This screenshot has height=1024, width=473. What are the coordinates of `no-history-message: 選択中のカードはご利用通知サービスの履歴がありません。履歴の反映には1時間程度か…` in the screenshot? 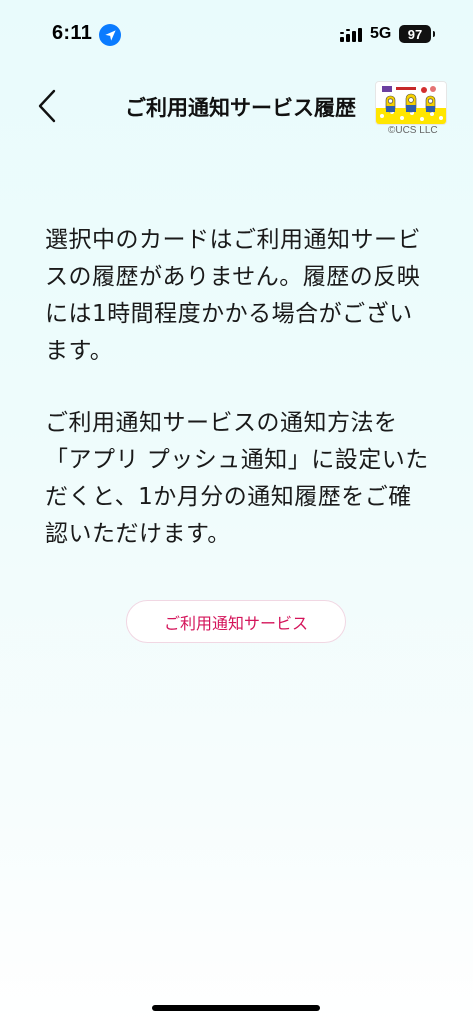 It's located at (233, 295).